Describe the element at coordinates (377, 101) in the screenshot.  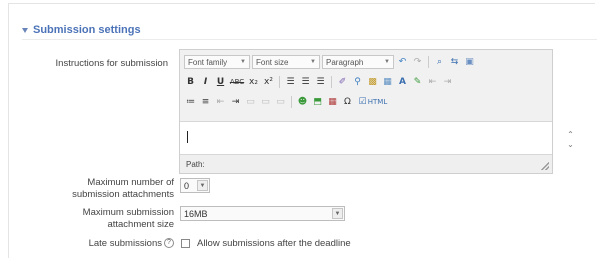
I see `spellcheck-icon: HTML` at that location.